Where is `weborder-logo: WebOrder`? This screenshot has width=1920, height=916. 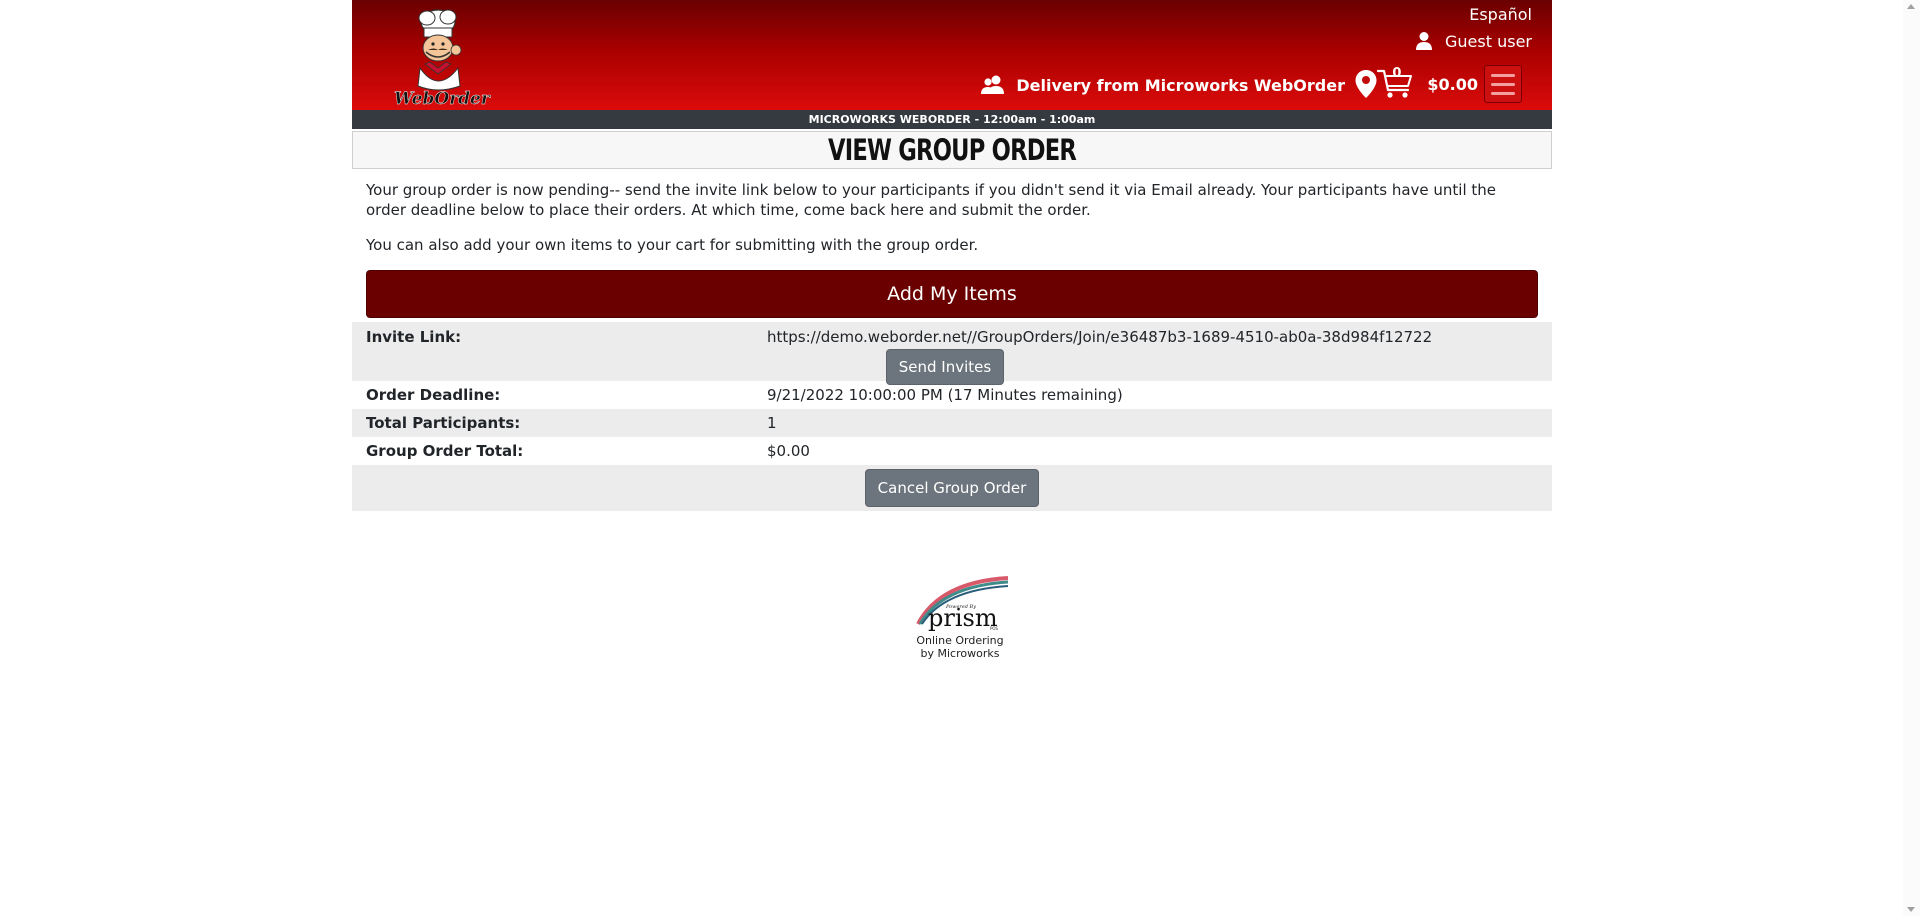
weborder-logo: WebOrder is located at coordinates (441, 56).